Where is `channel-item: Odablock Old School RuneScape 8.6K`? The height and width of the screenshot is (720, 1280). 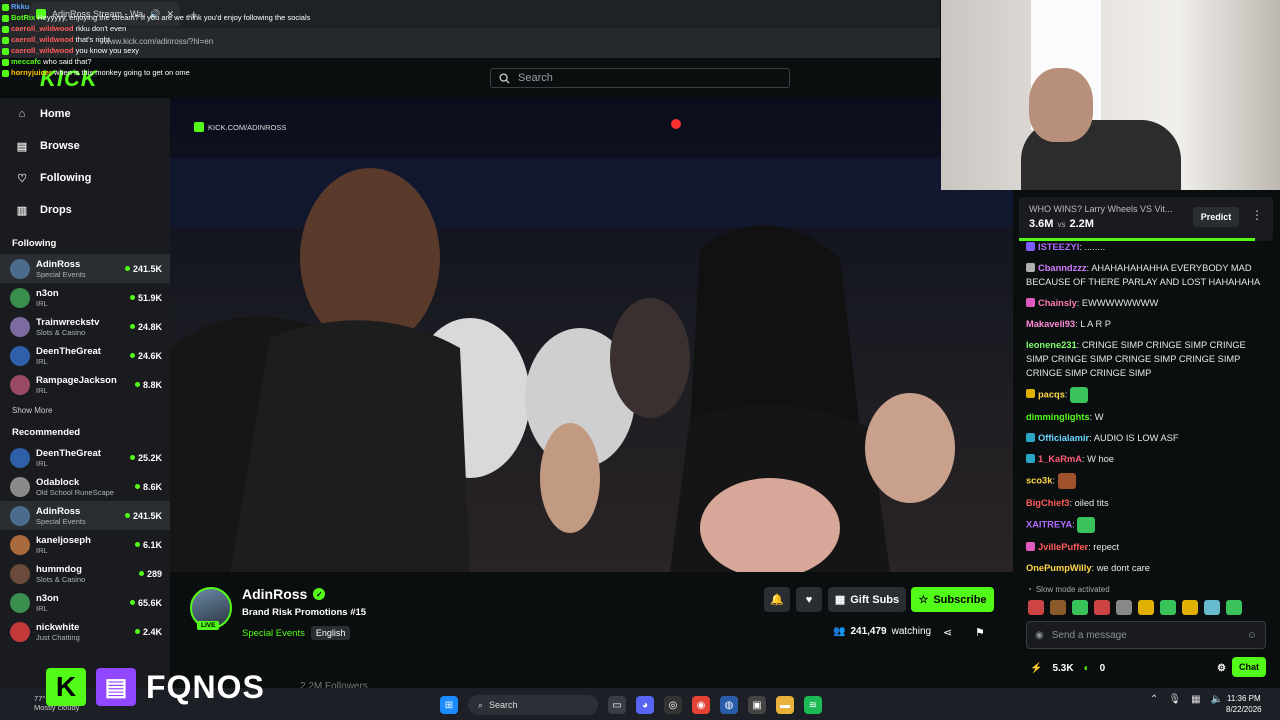
channel-item: Odablock Old School RuneScape 8.6K is located at coordinates (85, 486).